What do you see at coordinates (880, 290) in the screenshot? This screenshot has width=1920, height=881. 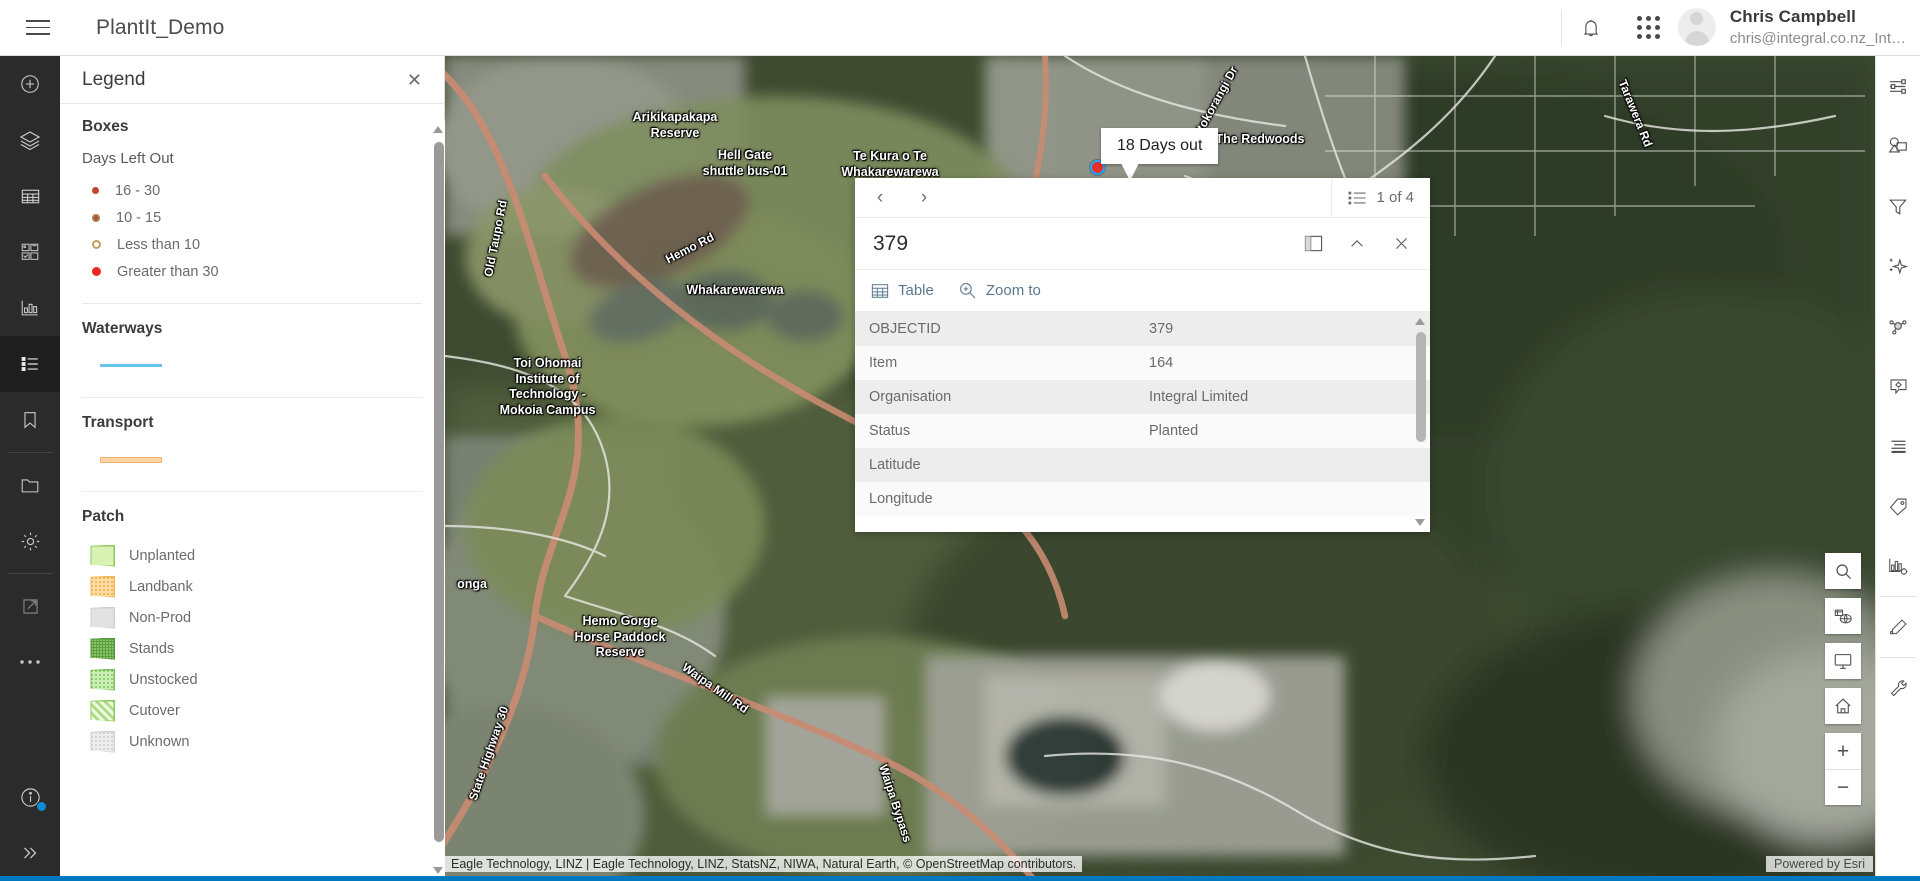 I see `table-icon` at bounding box center [880, 290].